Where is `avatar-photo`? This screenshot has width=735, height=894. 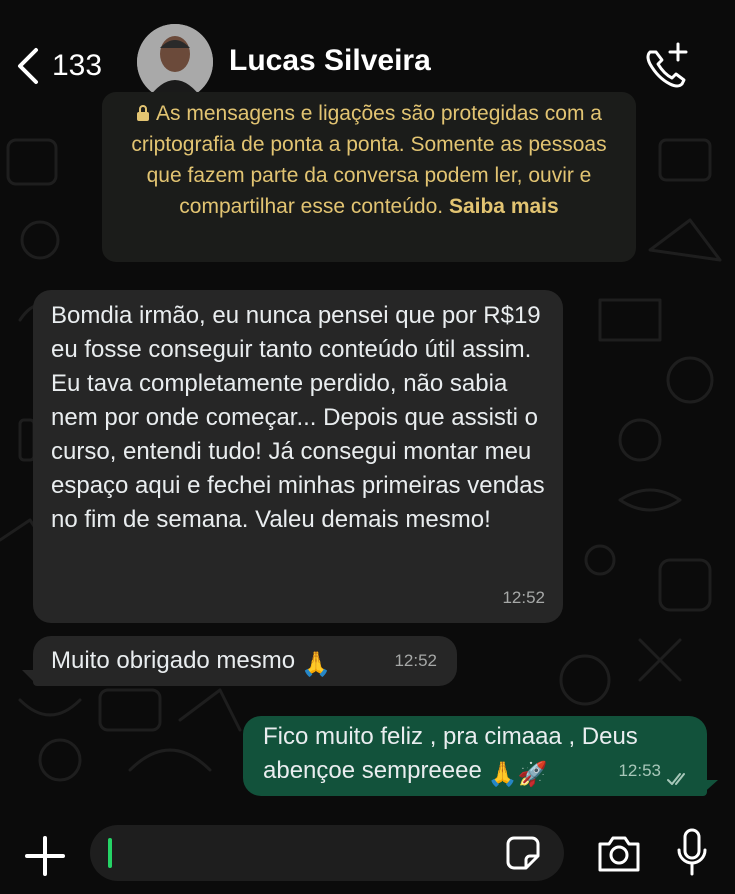
avatar-photo is located at coordinates (175, 62).